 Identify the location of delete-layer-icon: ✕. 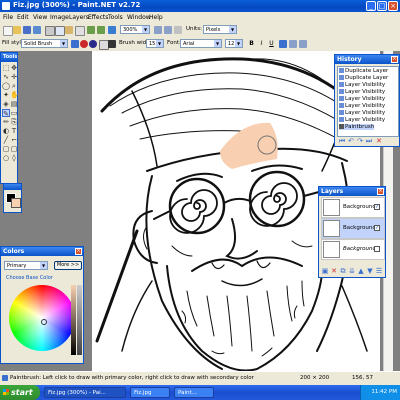
(334, 271).